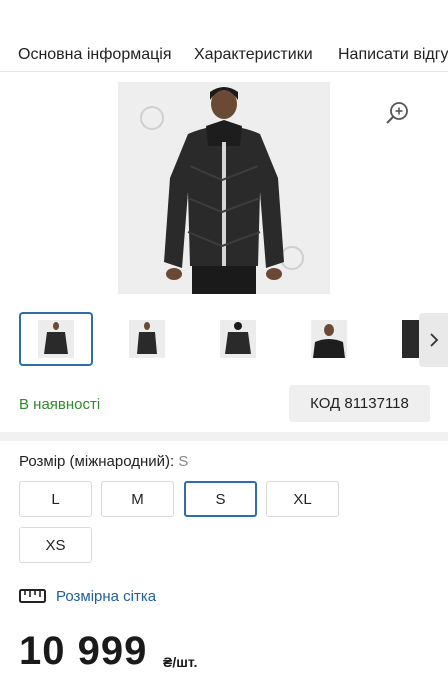 This screenshot has height=699, width=448. Describe the element at coordinates (180, 662) in the screenshot. I see `price-unit: ₴/шт.` at that location.